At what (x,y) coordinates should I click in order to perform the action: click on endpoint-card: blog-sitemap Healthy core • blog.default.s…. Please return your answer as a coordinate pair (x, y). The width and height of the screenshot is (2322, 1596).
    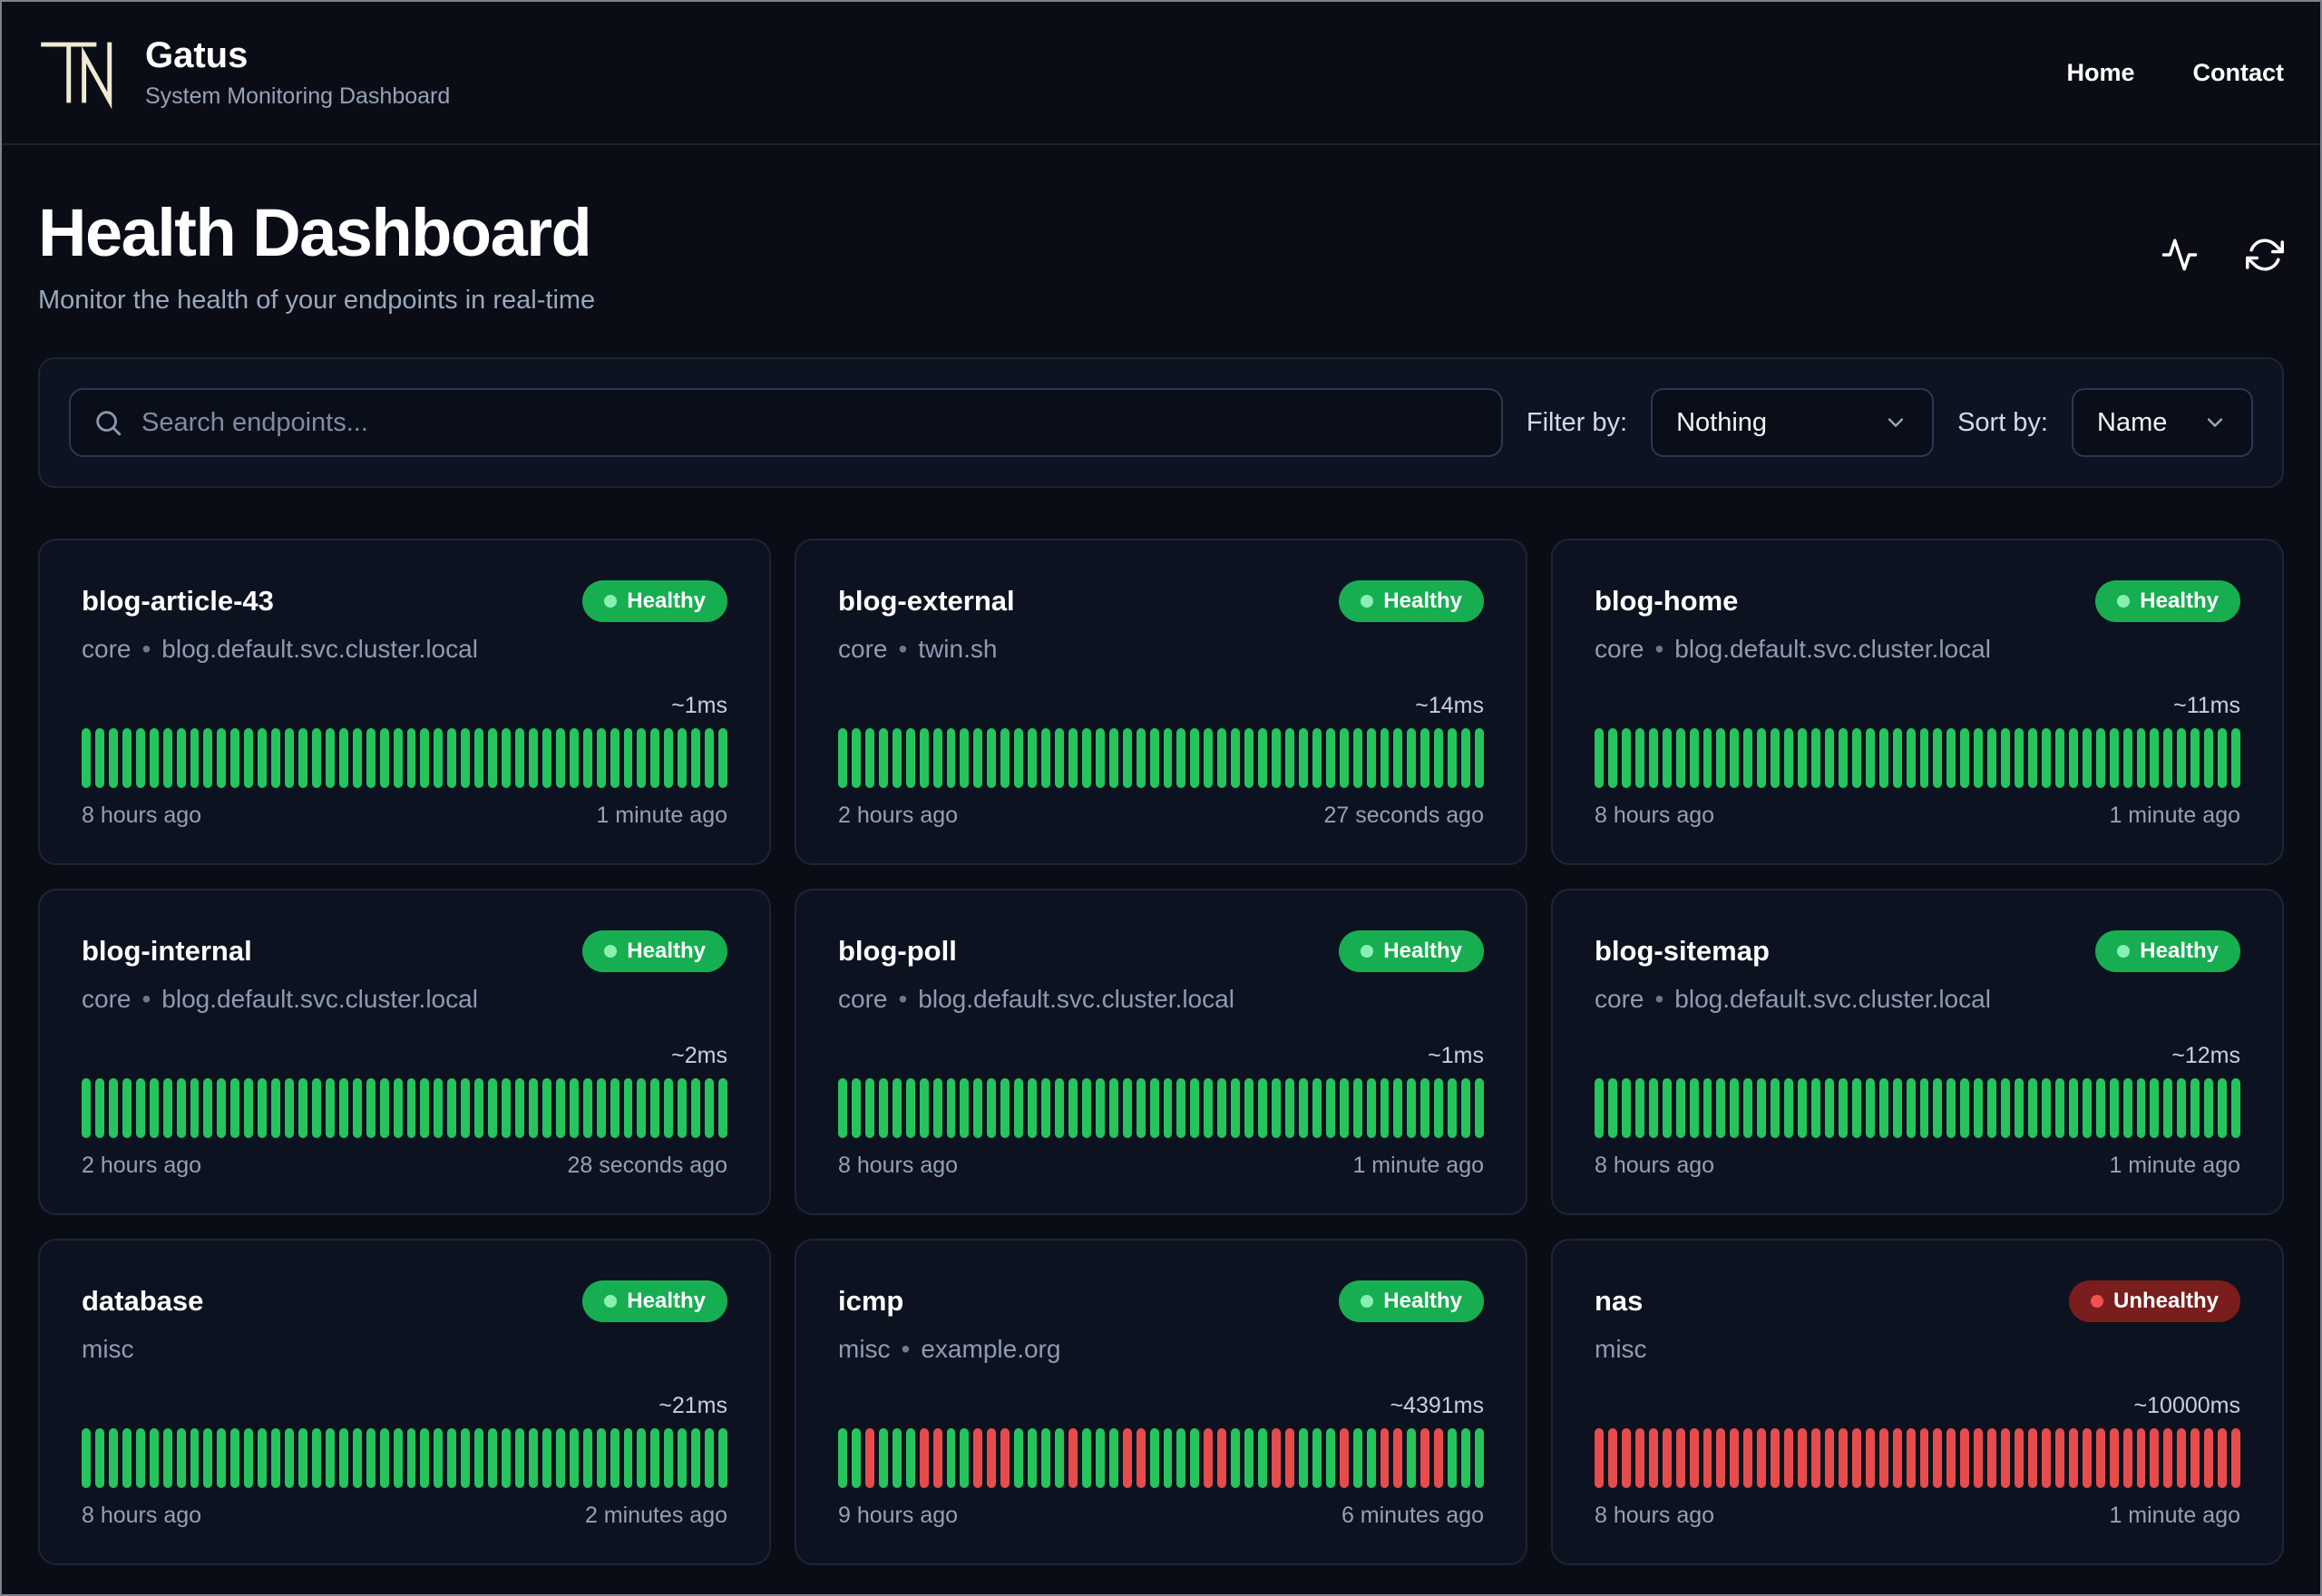
    Looking at the image, I should click on (1917, 1052).